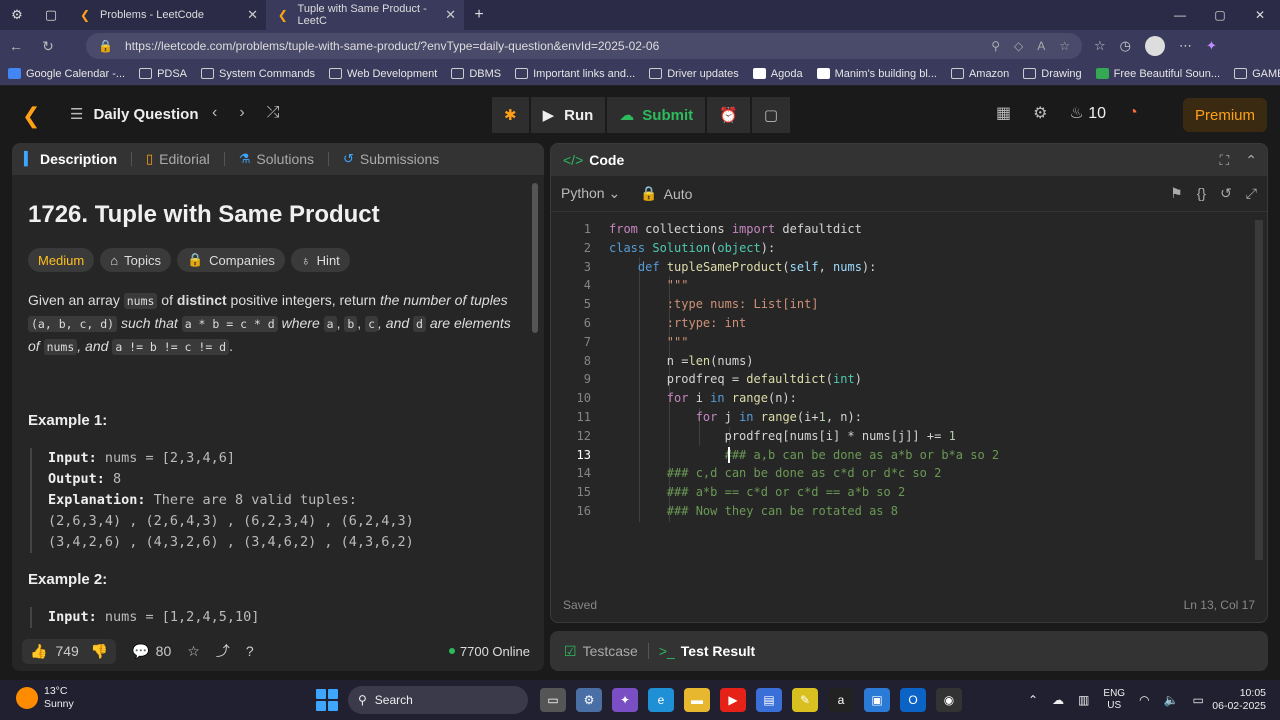 Image resolution: width=1280 pixels, height=720 pixels. What do you see at coordinates (33, 115) in the screenshot?
I see `leetcode-logo-icon: ❮` at bounding box center [33, 115].